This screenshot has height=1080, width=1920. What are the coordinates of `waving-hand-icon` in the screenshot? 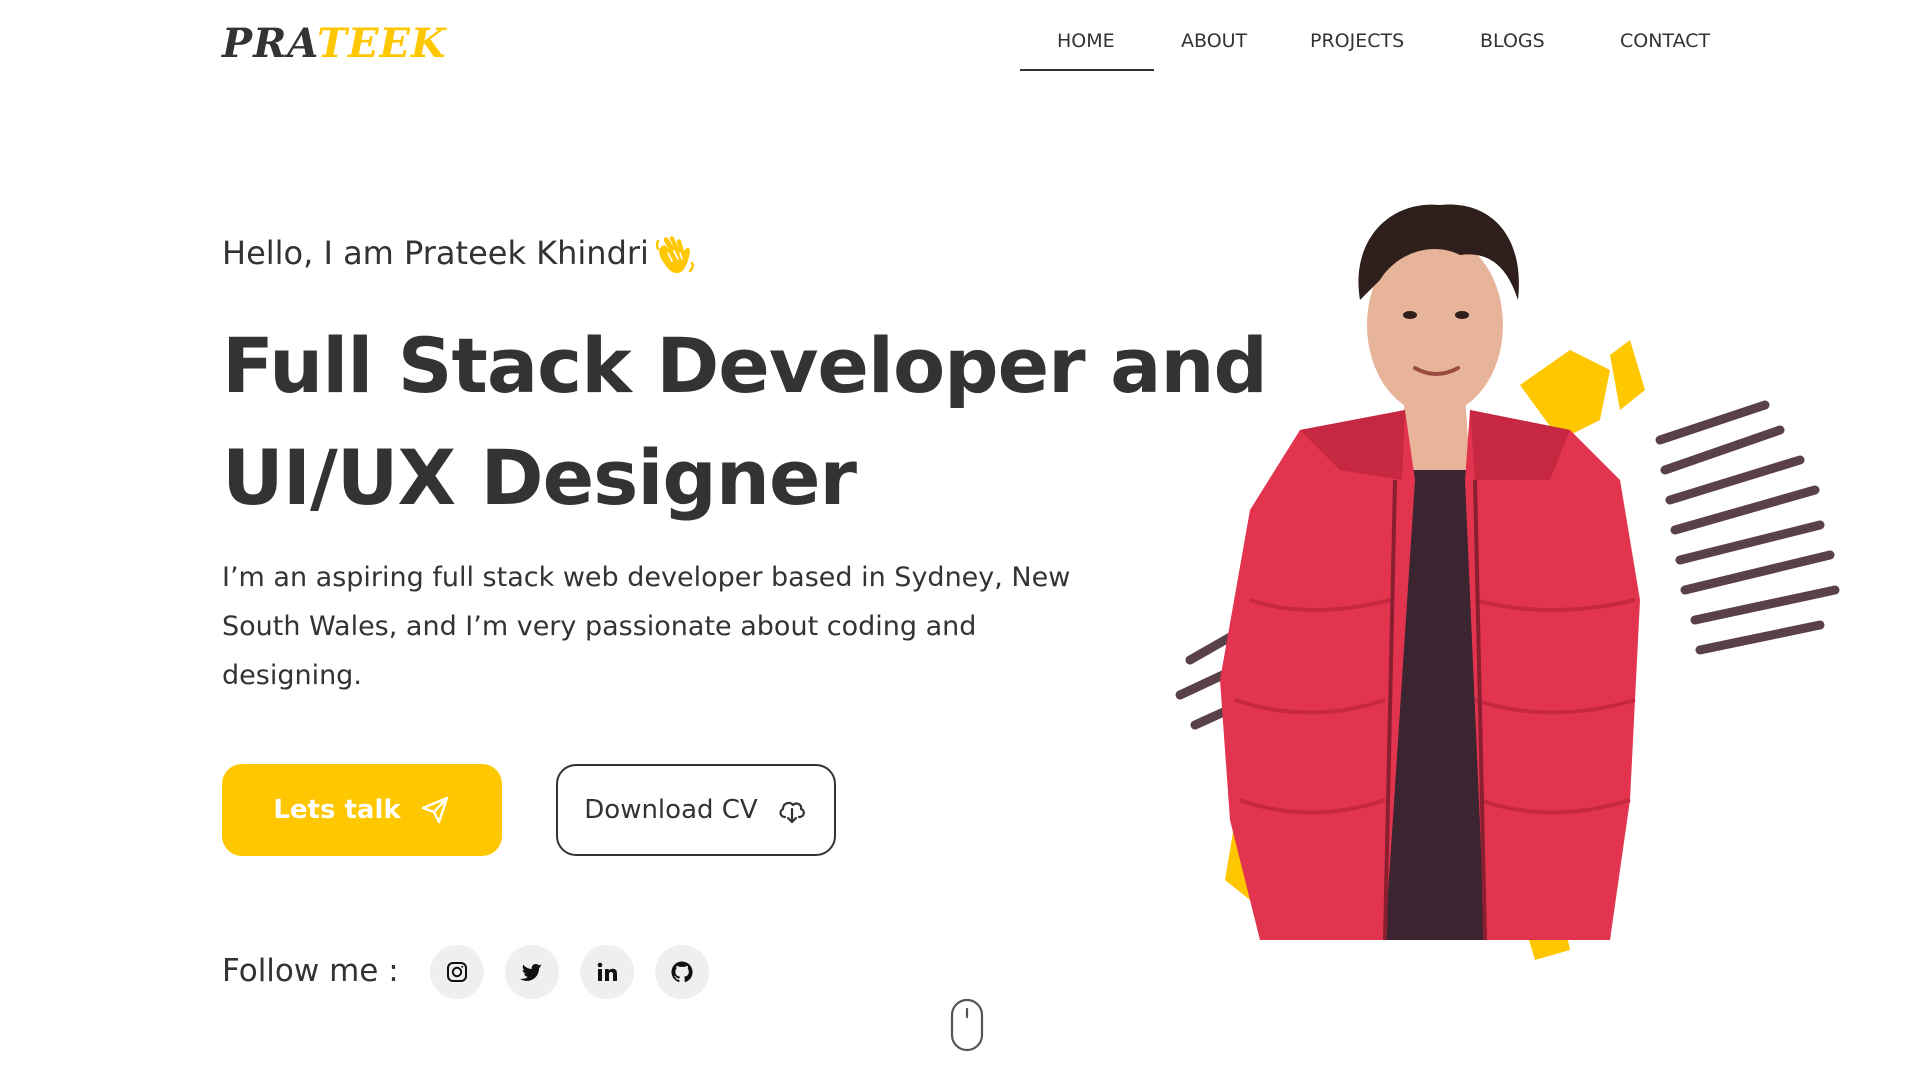 It's located at (674, 255).